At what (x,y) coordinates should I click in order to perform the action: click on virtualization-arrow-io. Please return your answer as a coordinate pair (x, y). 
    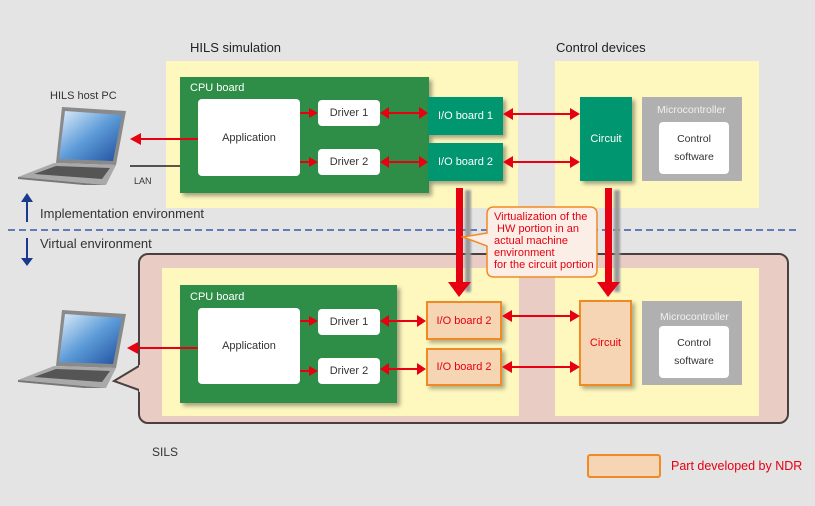
    Looking at the image, I should click on (459, 242).